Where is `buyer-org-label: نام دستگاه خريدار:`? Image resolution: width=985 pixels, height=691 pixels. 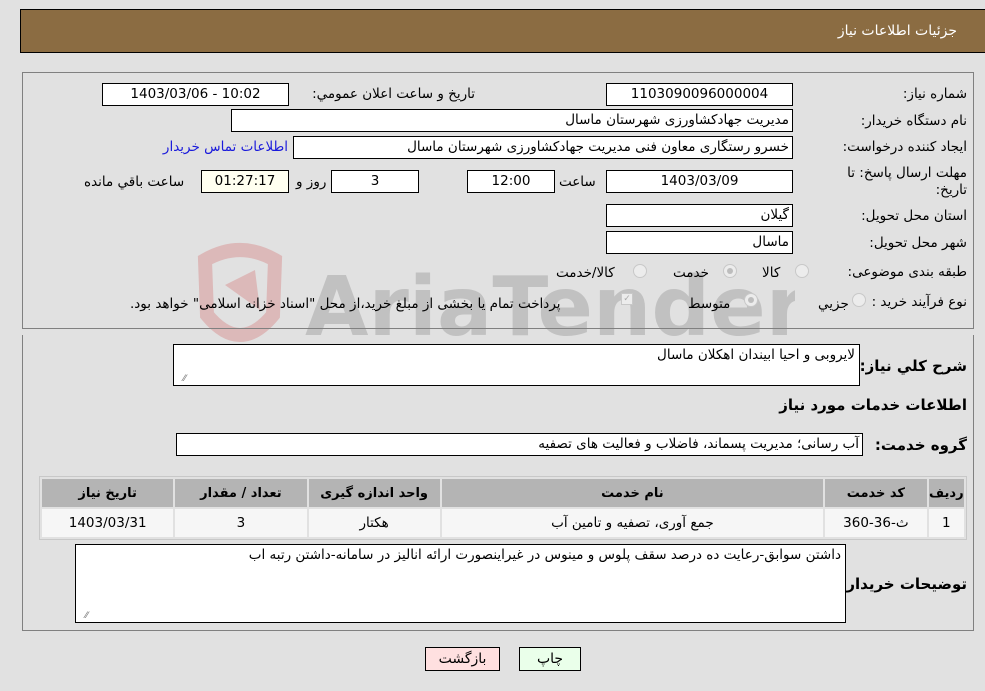 buyer-org-label: نام دستگاه خريدار: is located at coordinates (913, 121).